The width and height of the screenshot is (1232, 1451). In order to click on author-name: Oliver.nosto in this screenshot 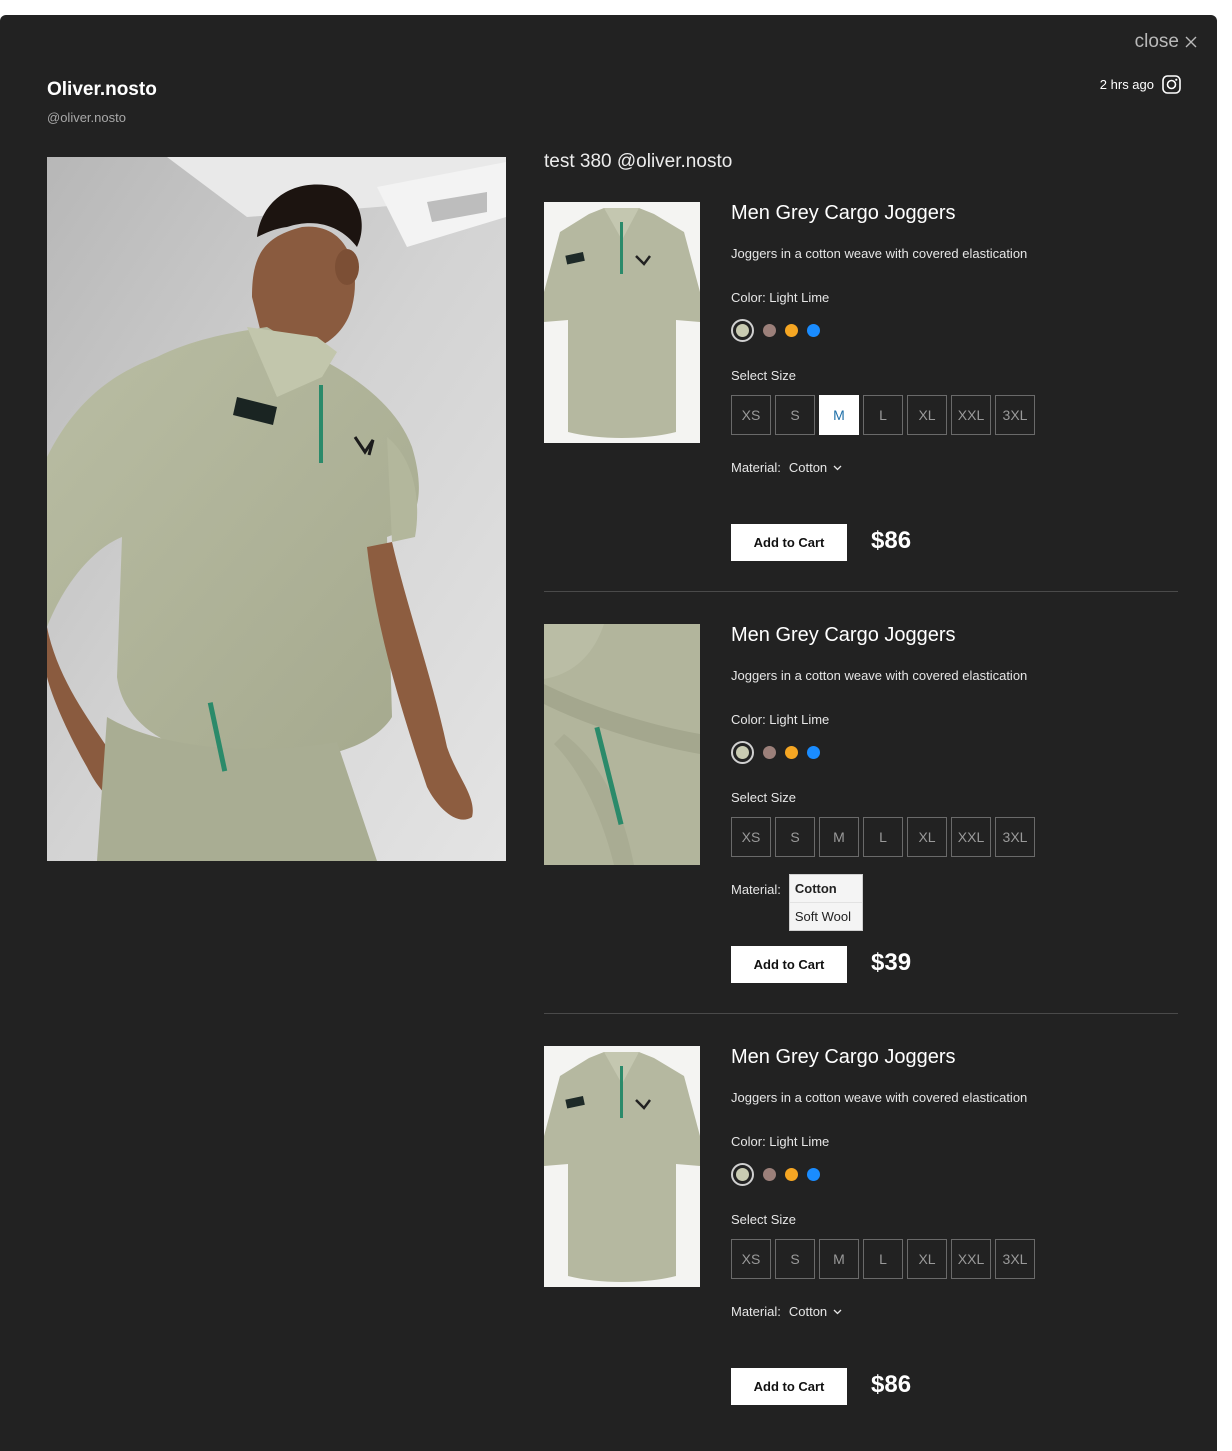, I will do `click(102, 89)`.